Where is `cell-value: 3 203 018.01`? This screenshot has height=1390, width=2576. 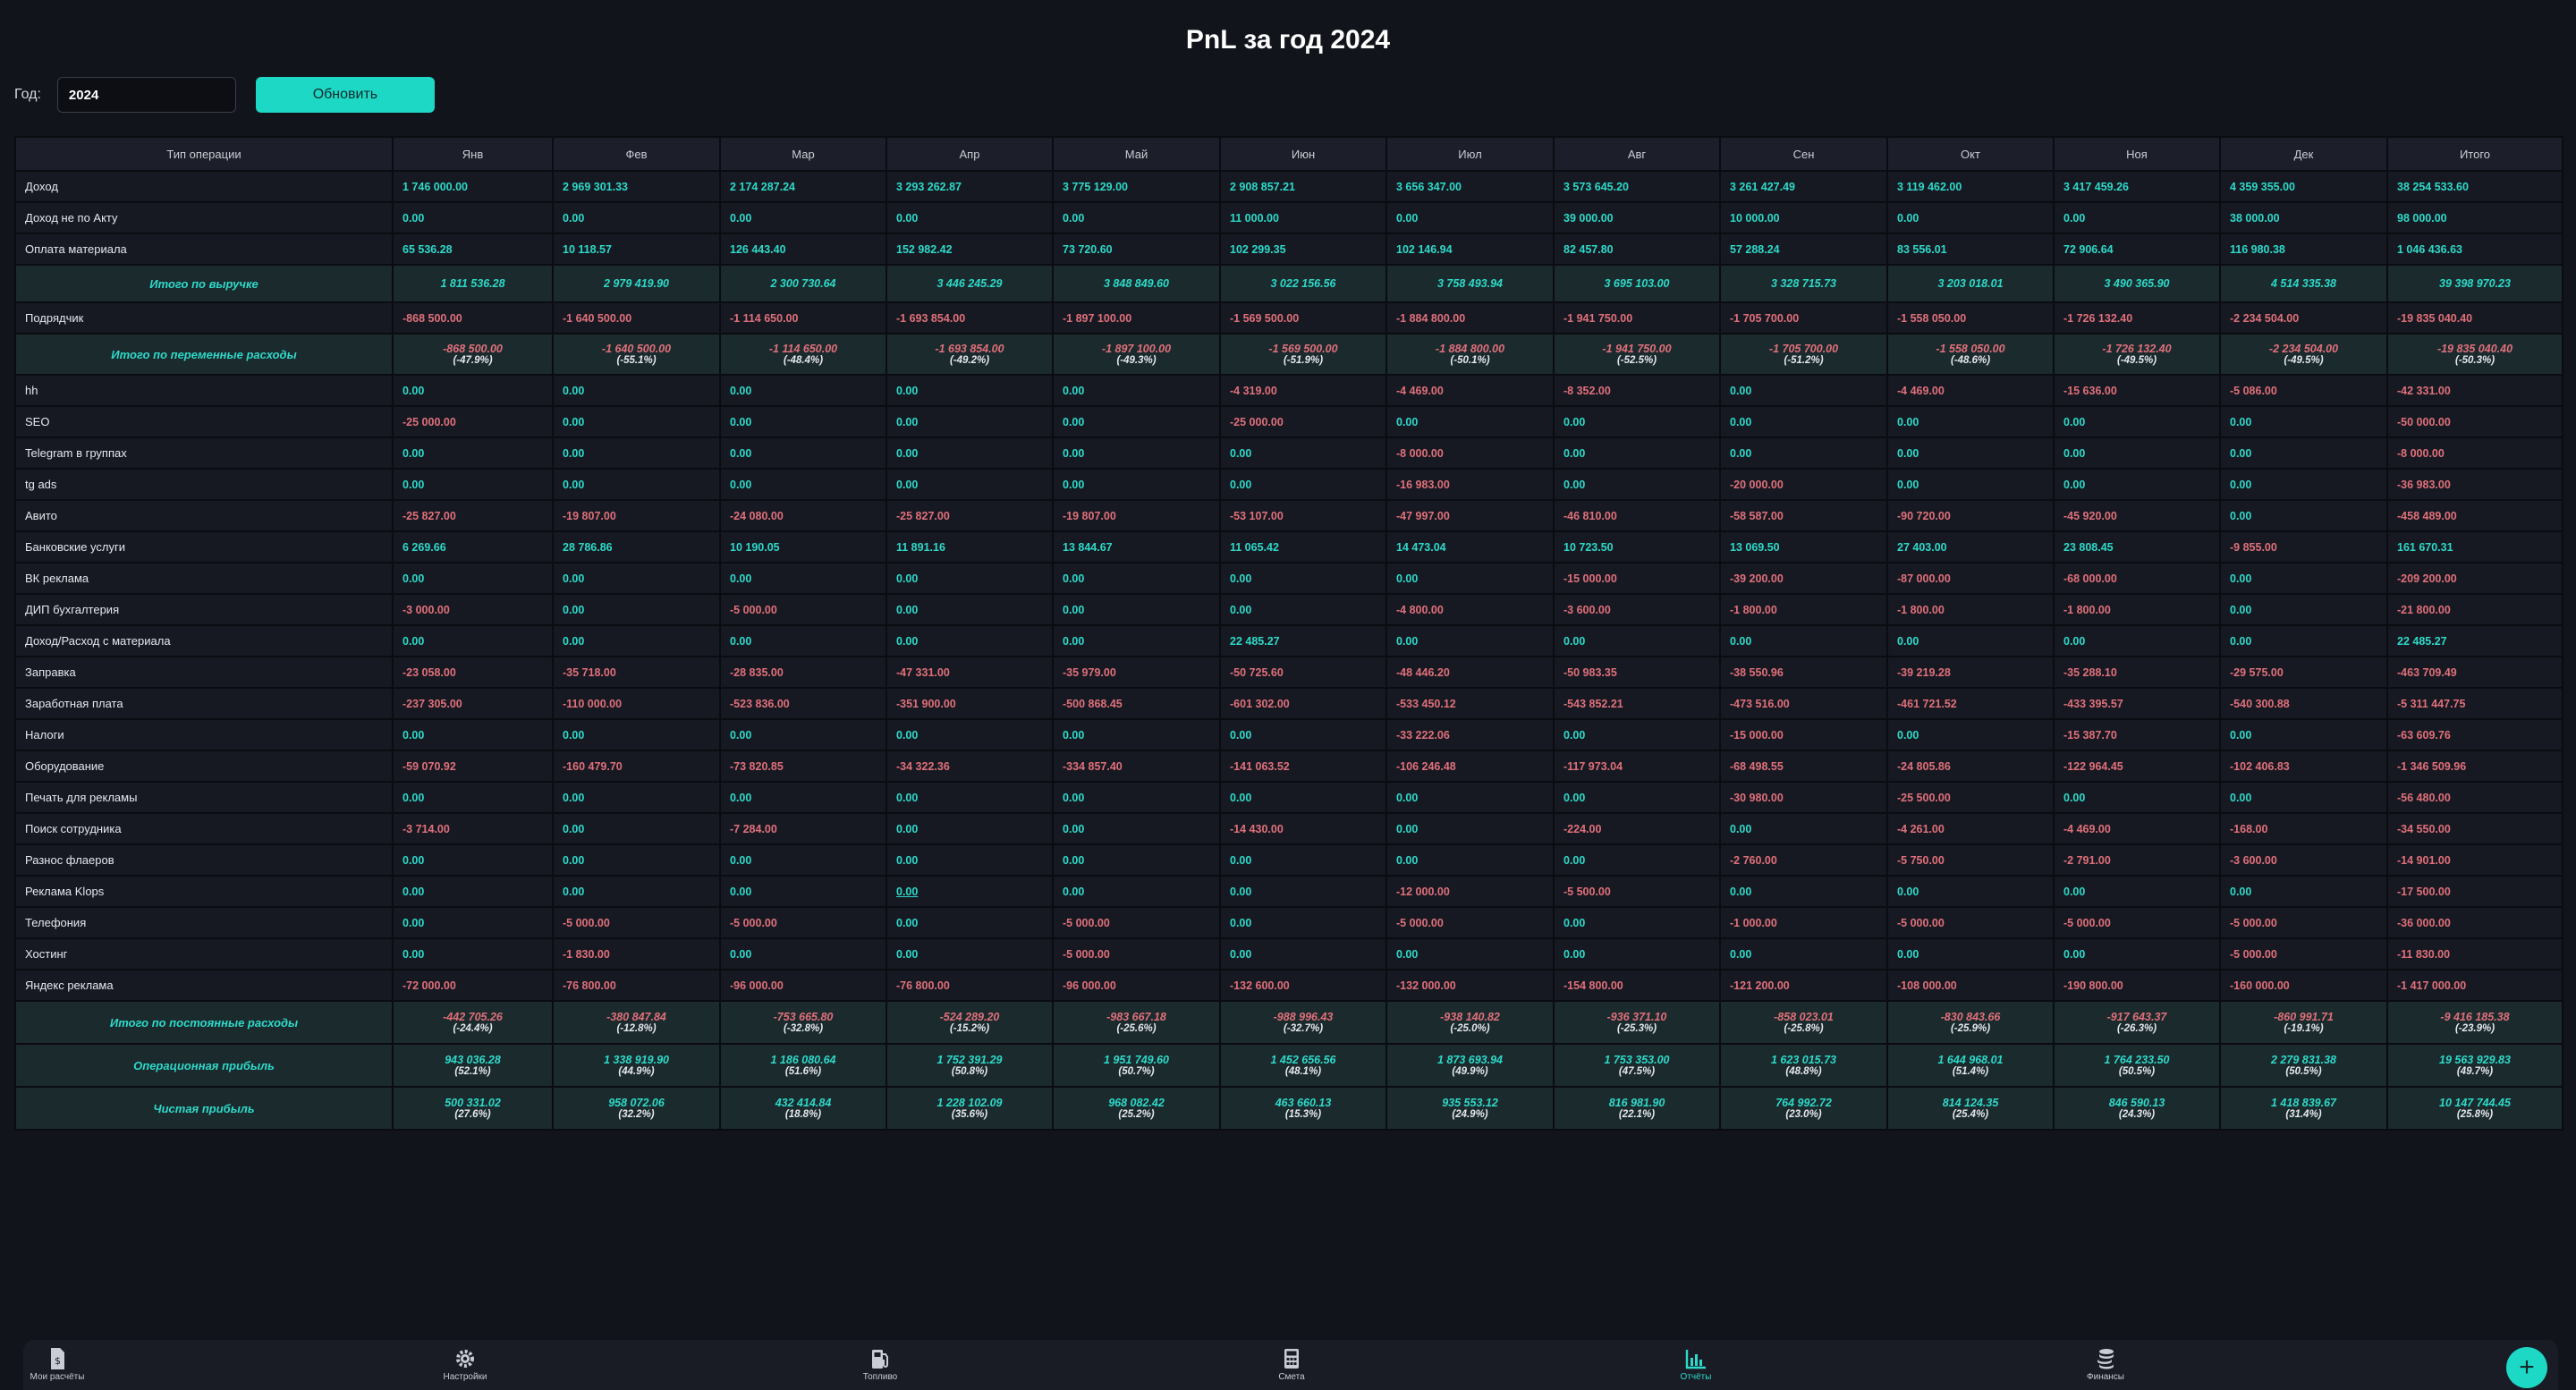
cell-value: 3 203 018.01 is located at coordinates (1970, 283).